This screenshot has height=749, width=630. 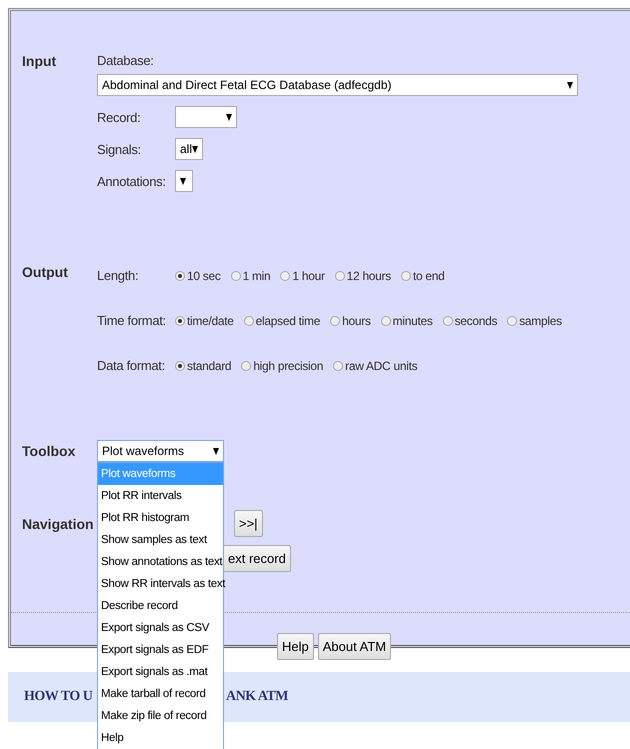 I want to click on about-button: About ATM, so click(x=355, y=646).